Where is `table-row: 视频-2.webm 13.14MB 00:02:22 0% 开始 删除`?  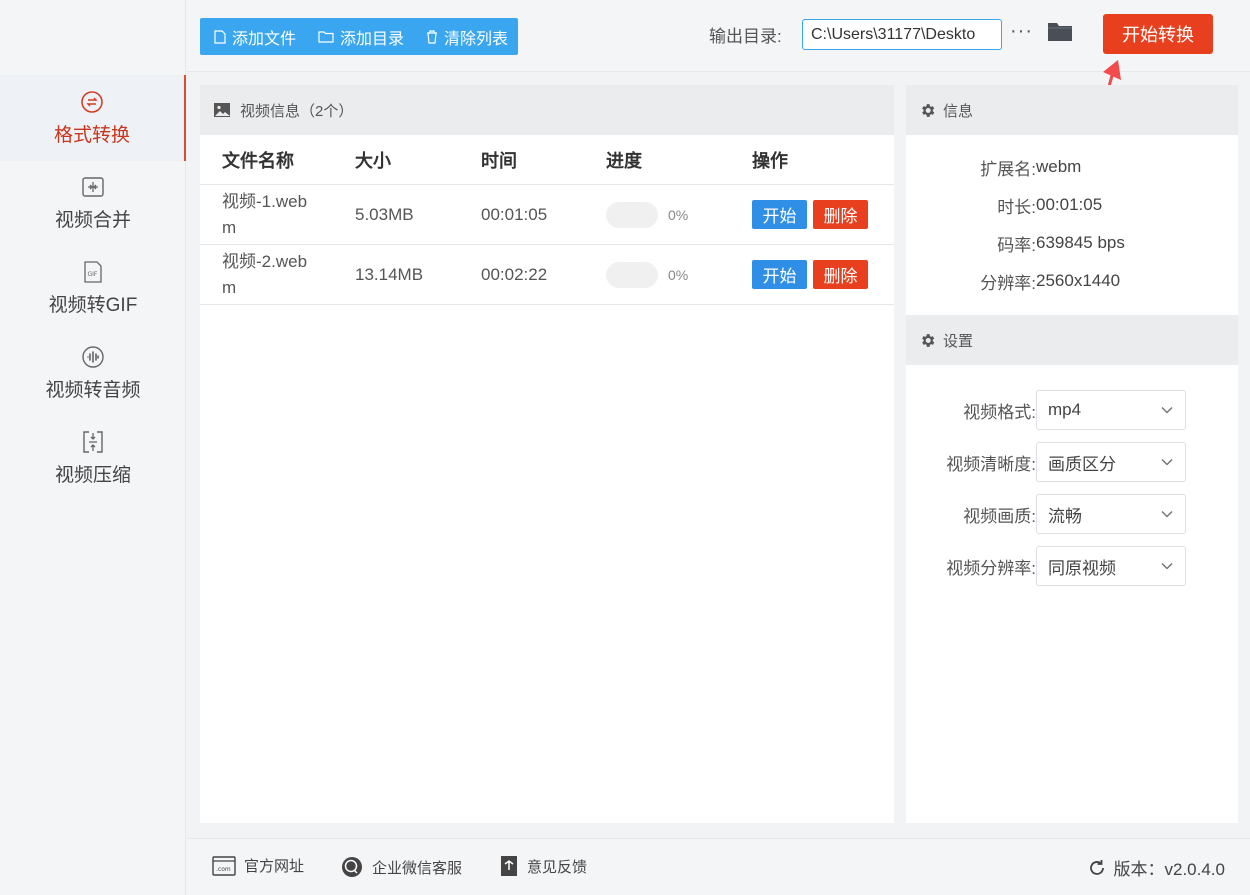
table-row: 视频-2.webm 13.14MB 00:02:22 0% 开始 删除 is located at coordinates (547, 275).